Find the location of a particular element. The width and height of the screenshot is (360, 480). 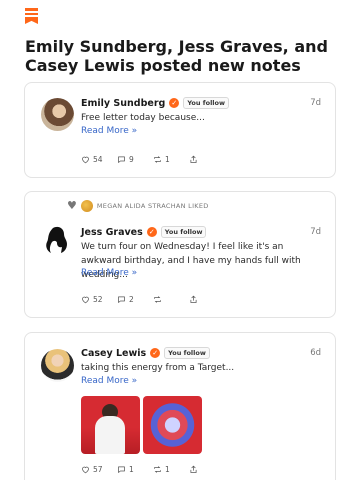

author-name: Casey Lewis is located at coordinates (113, 353).